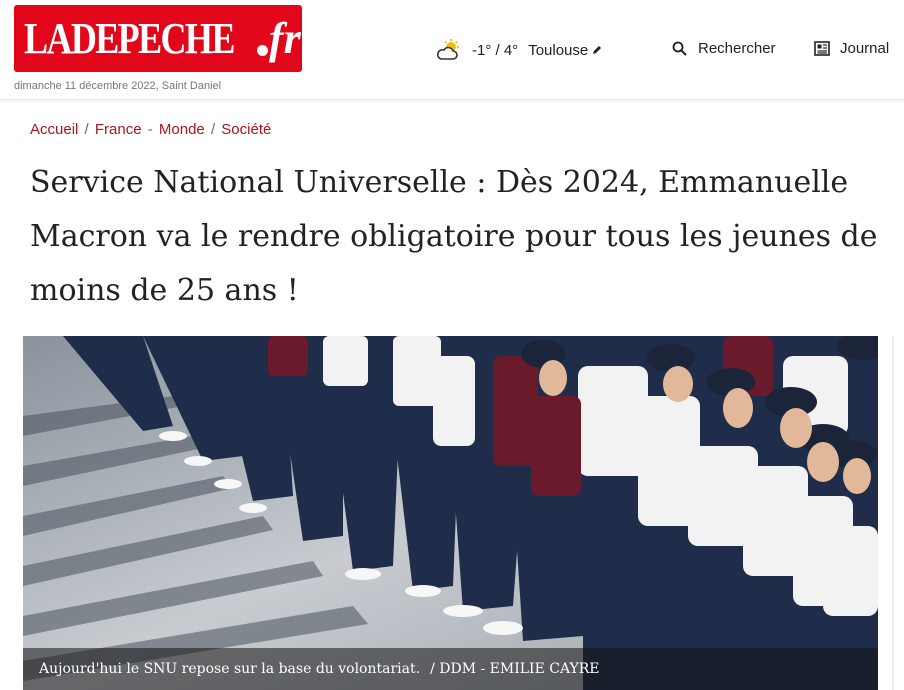 This screenshot has height=690, width=904. I want to click on pencil-icon, so click(597, 50).